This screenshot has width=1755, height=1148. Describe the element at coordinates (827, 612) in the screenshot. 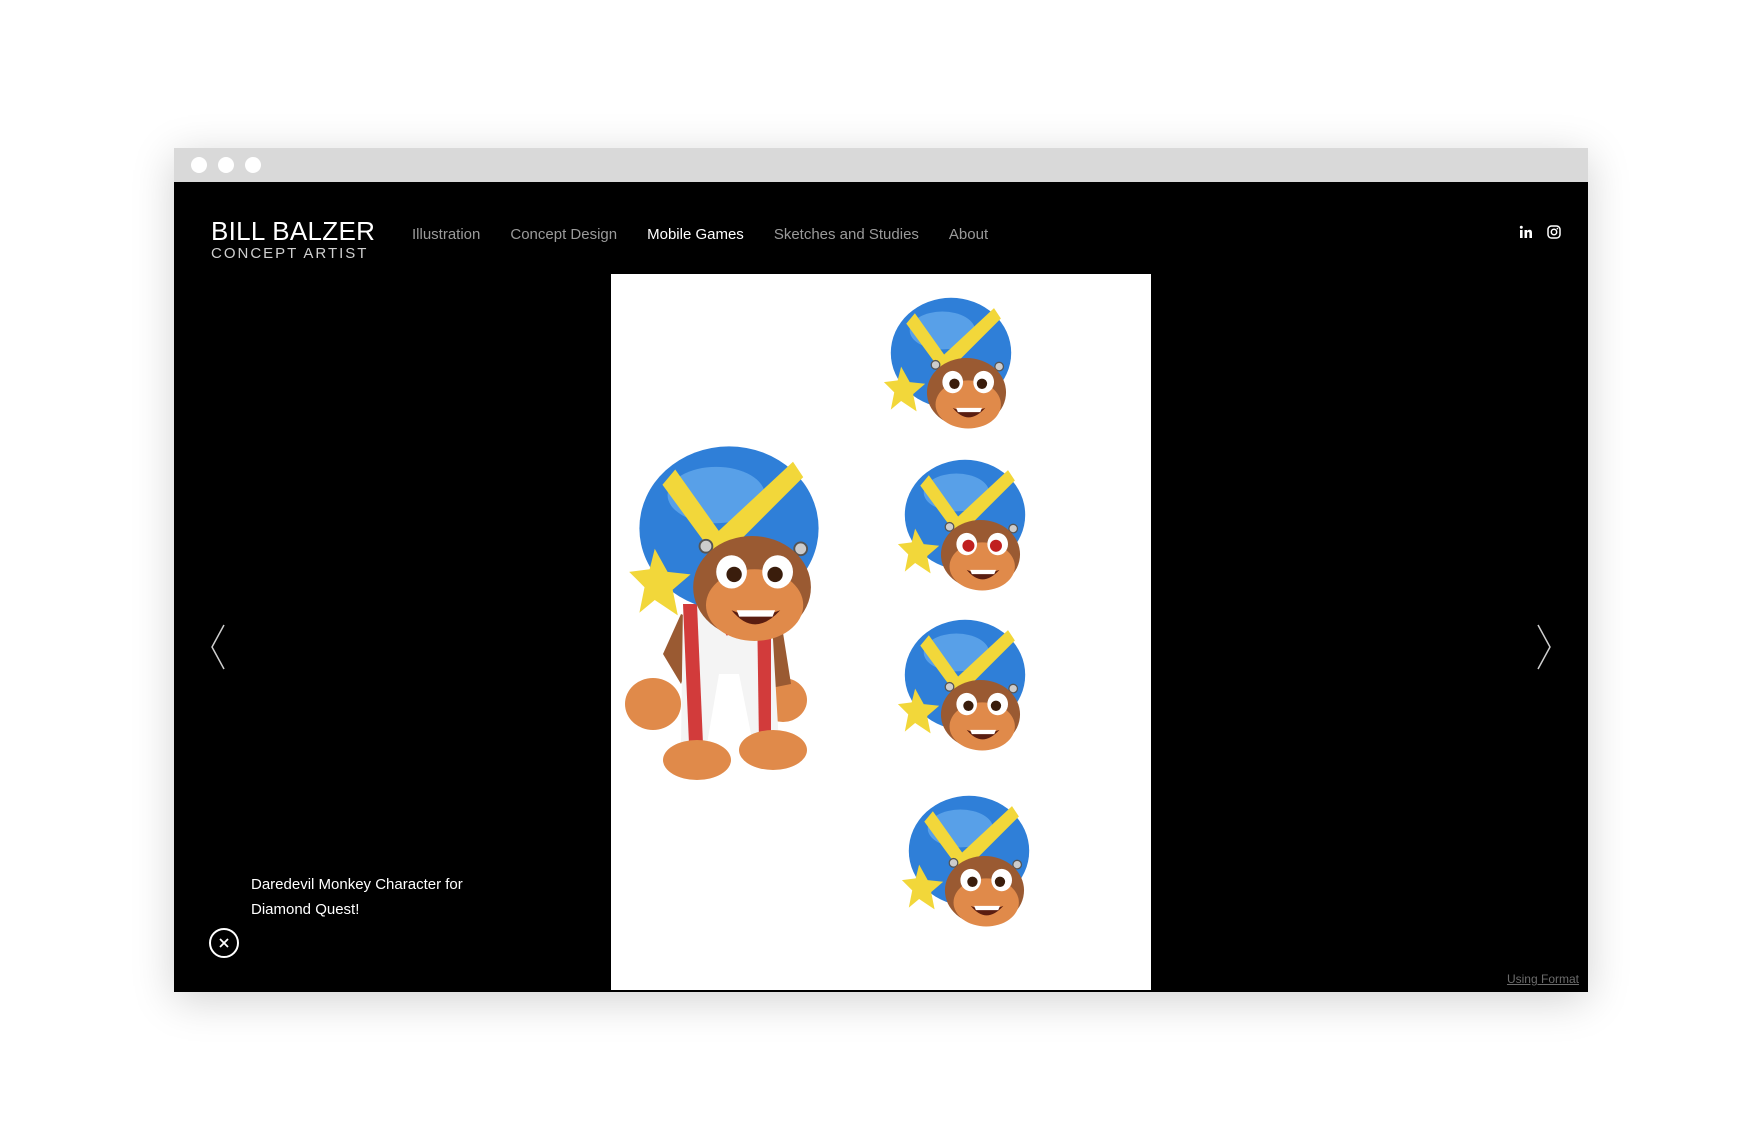

I see `daredevil-monkey-illustration` at that location.